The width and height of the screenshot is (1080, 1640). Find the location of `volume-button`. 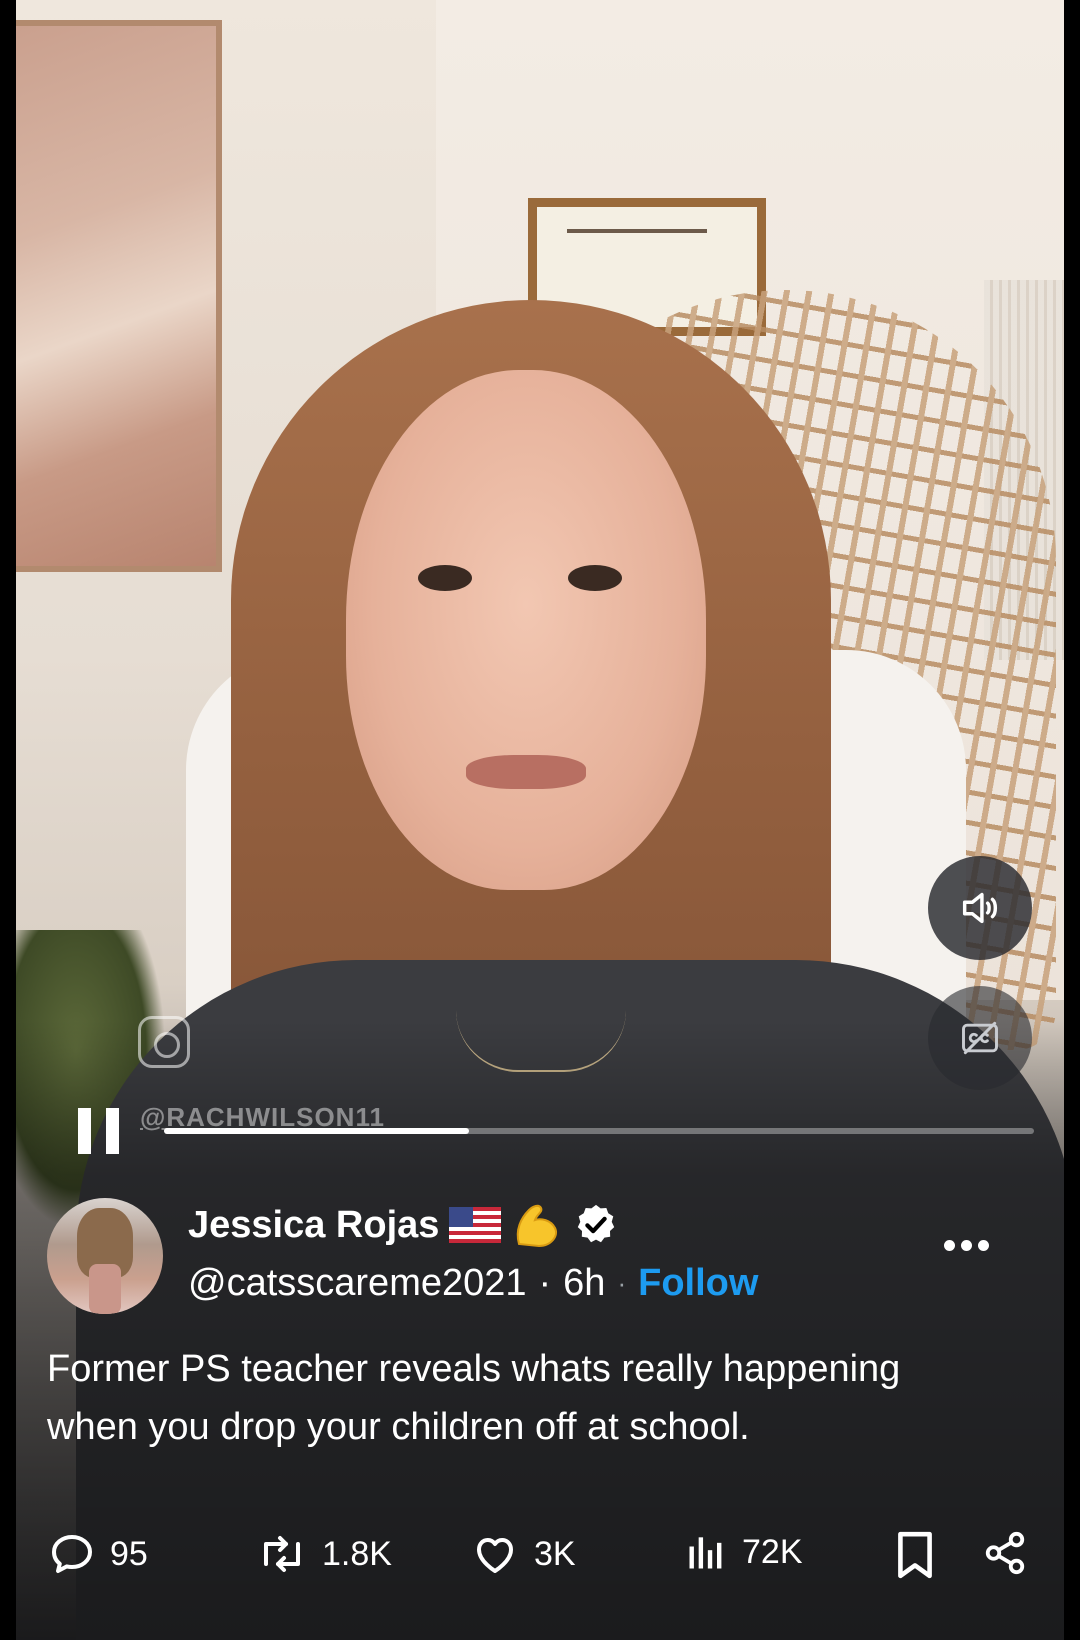

volume-button is located at coordinates (980, 908).